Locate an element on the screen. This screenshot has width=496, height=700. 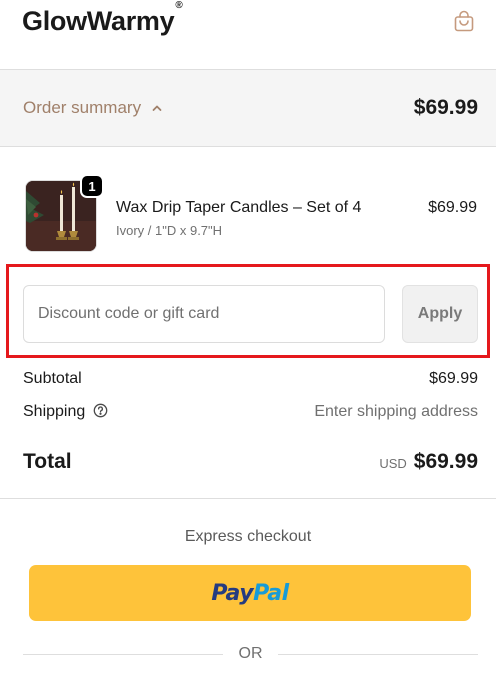
help-circle-icon is located at coordinates (100, 410).